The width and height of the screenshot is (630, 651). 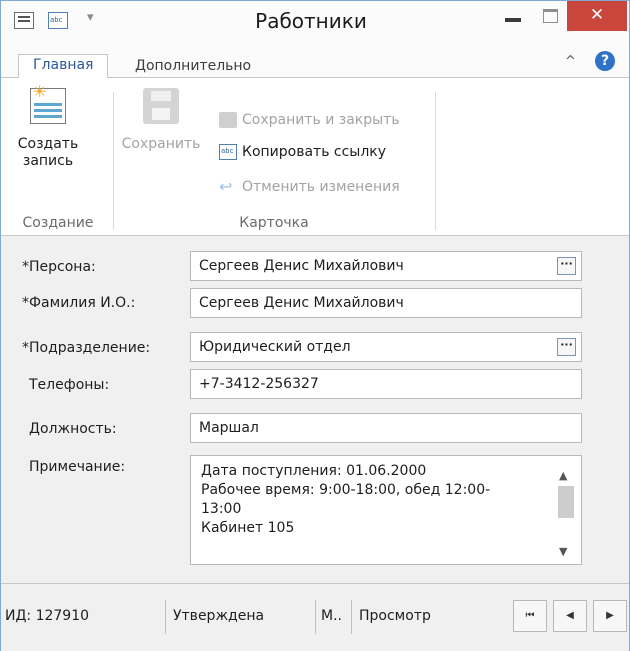 What do you see at coordinates (259, 384) in the screenshot?
I see `phones-value: +7-3412-256327` at bounding box center [259, 384].